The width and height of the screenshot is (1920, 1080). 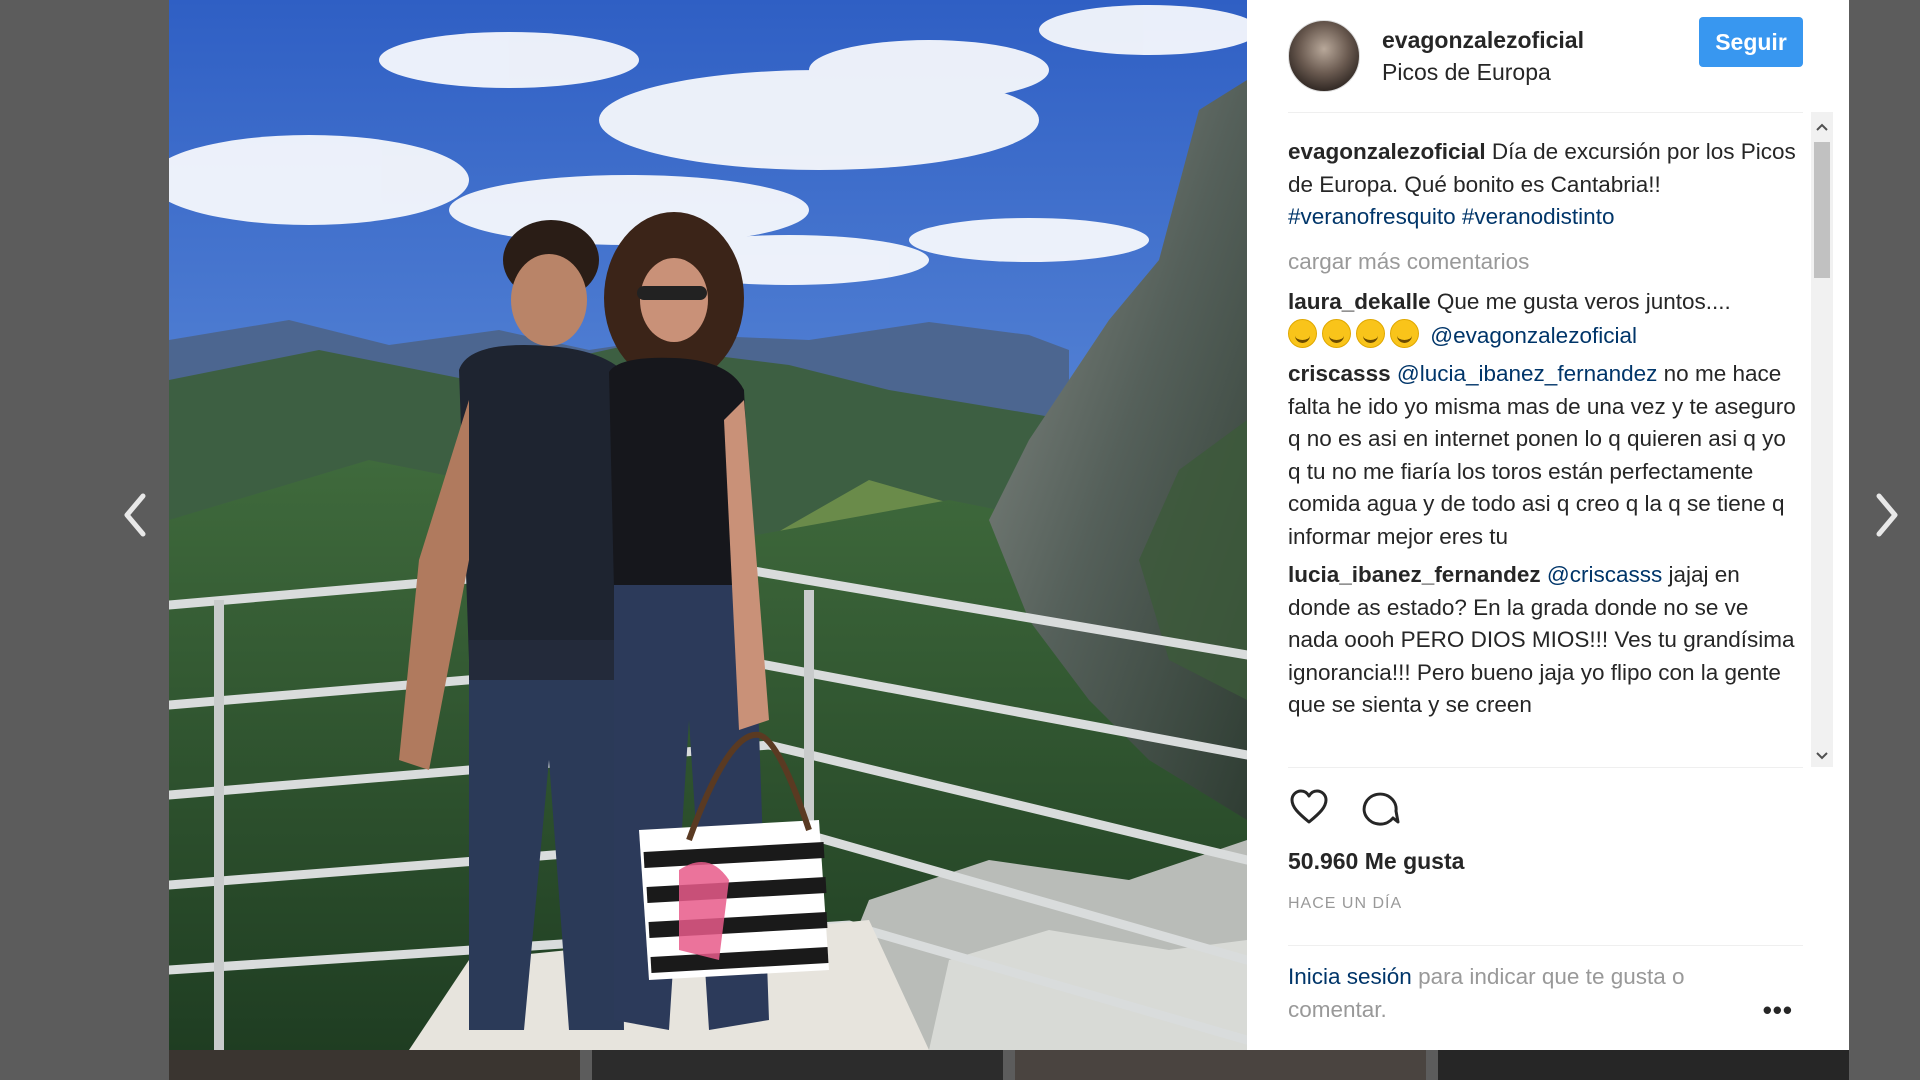 I want to click on chevron-right-icon, so click(x=1887, y=515).